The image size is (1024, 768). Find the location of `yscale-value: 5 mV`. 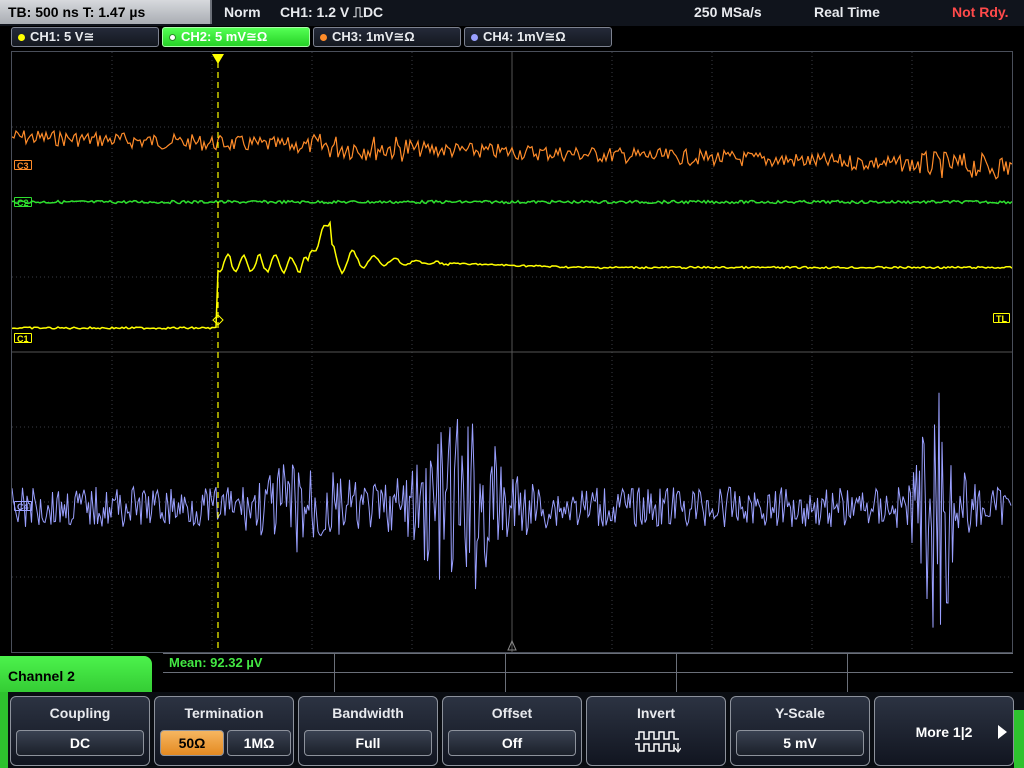

yscale-value: 5 mV is located at coordinates (800, 743).